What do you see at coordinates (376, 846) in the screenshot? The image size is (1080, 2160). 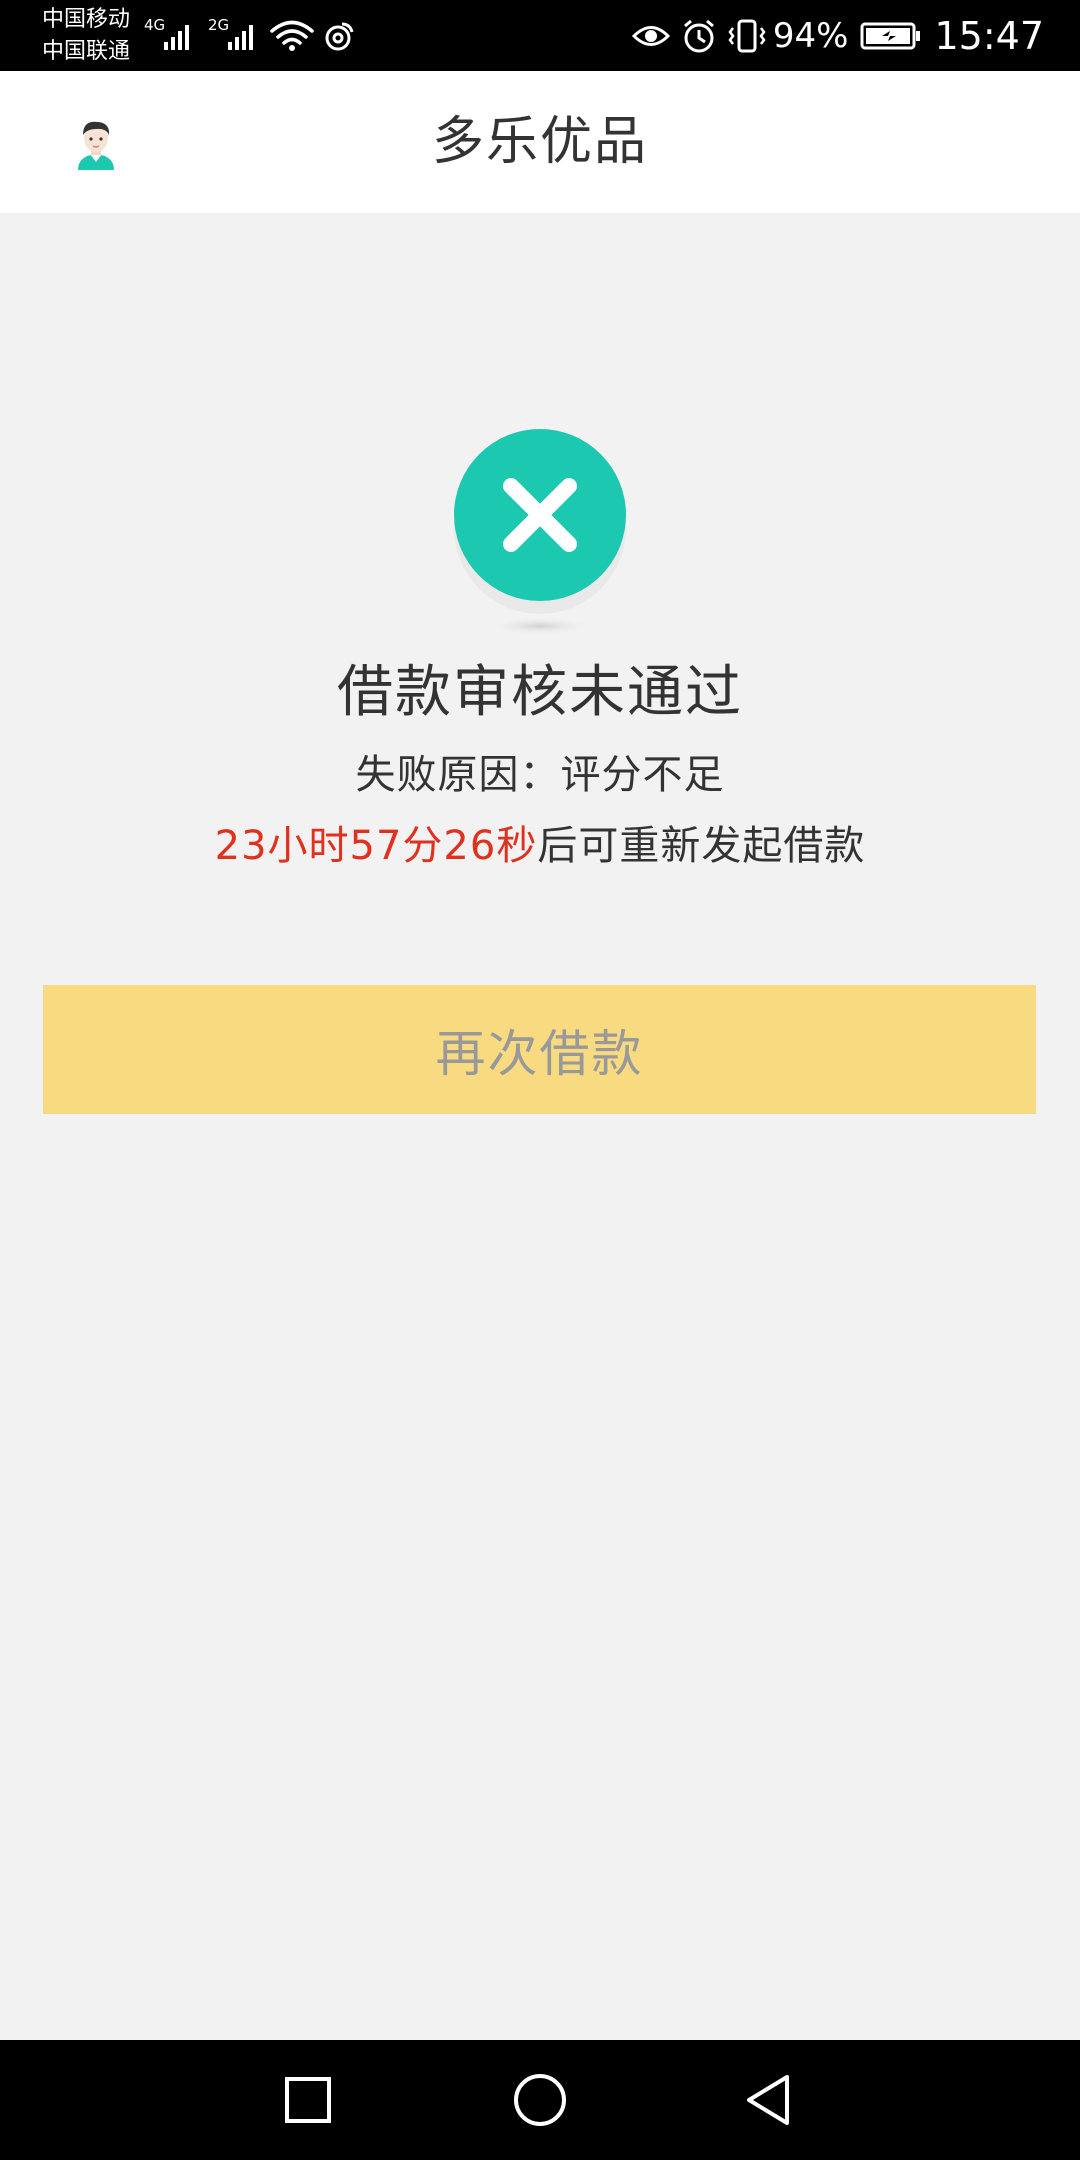 I see `countdown-timer: 23小时57分26秒` at bounding box center [376, 846].